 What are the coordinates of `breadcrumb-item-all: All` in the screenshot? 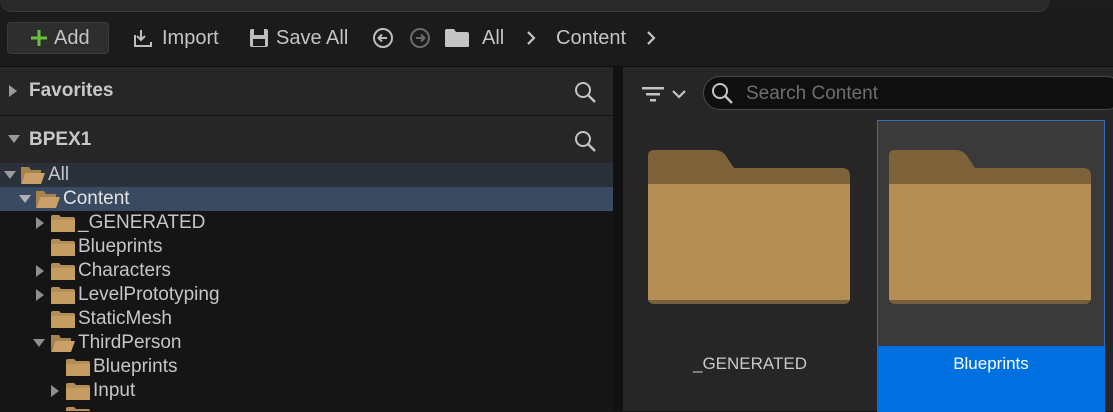 It's located at (493, 38).